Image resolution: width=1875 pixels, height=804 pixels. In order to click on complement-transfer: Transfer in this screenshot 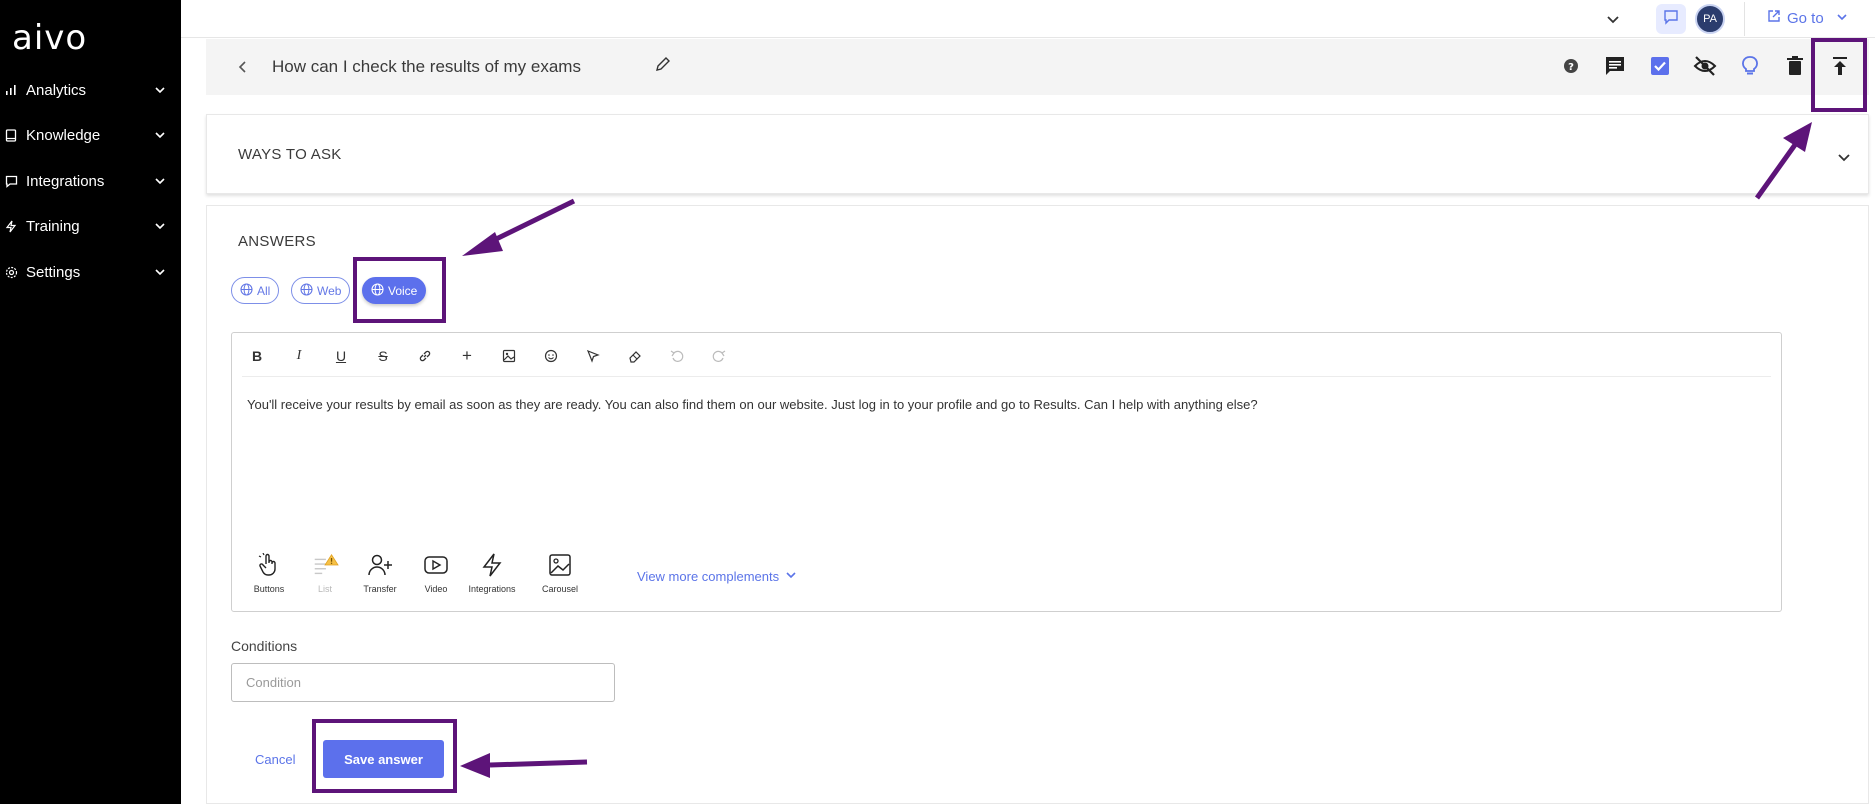, I will do `click(380, 572)`.